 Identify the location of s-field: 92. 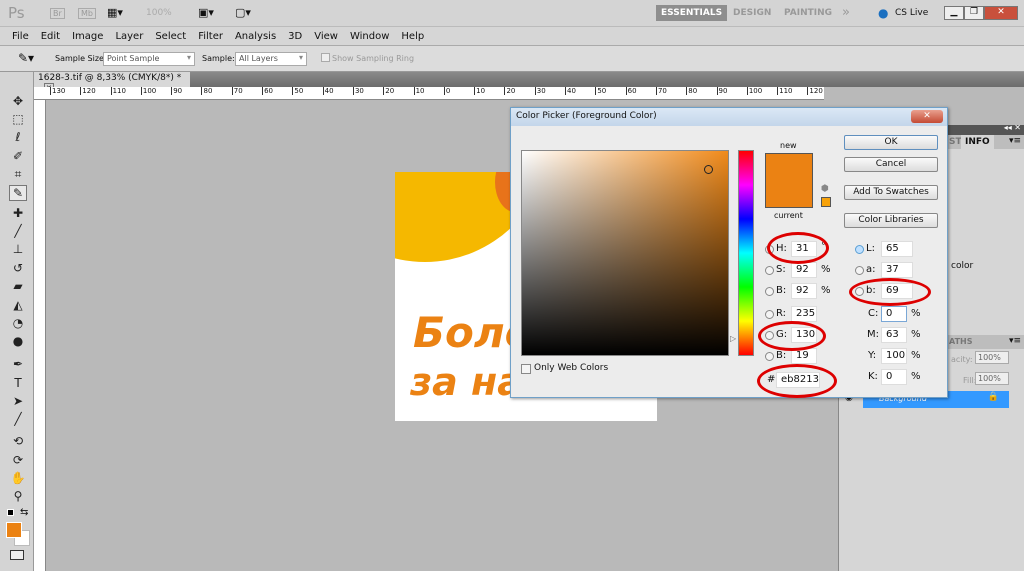
(804, 270).